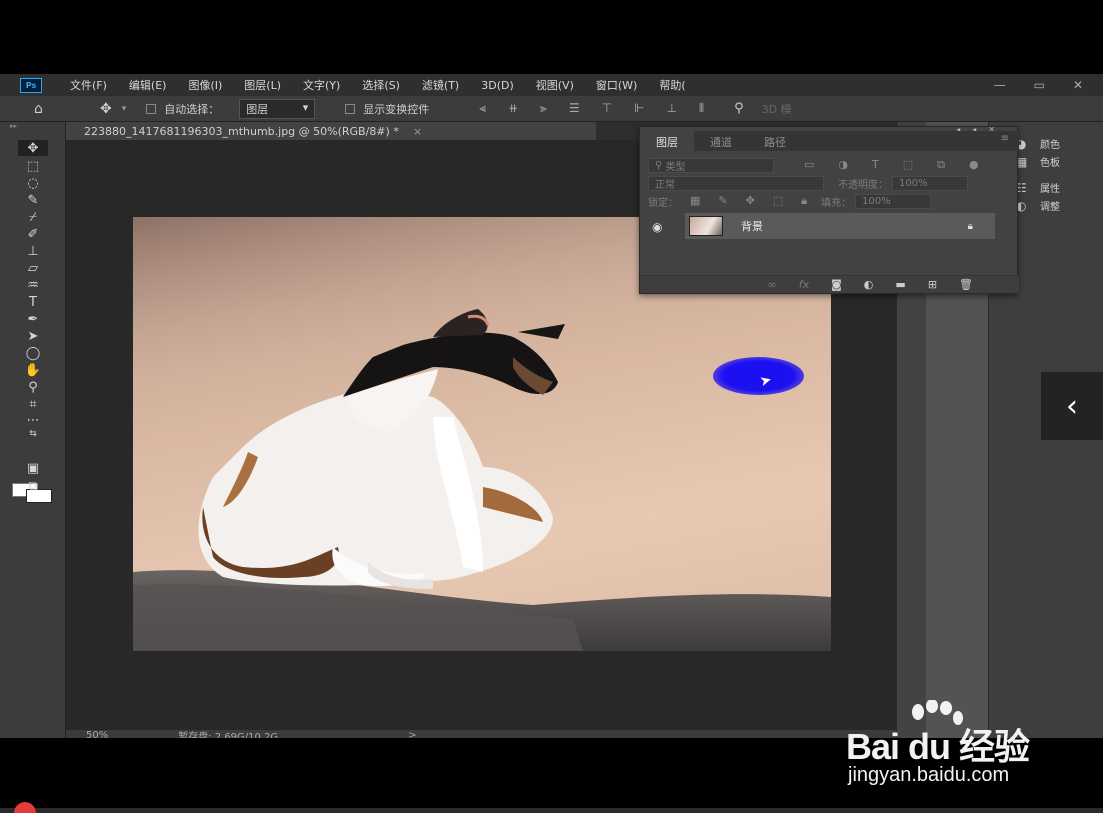 This screenshot has width=1103, height=813. Describe the element at coordinates (33, 200) in the screenshot. I see `quick-select-tool-icon: ✎` at that location.